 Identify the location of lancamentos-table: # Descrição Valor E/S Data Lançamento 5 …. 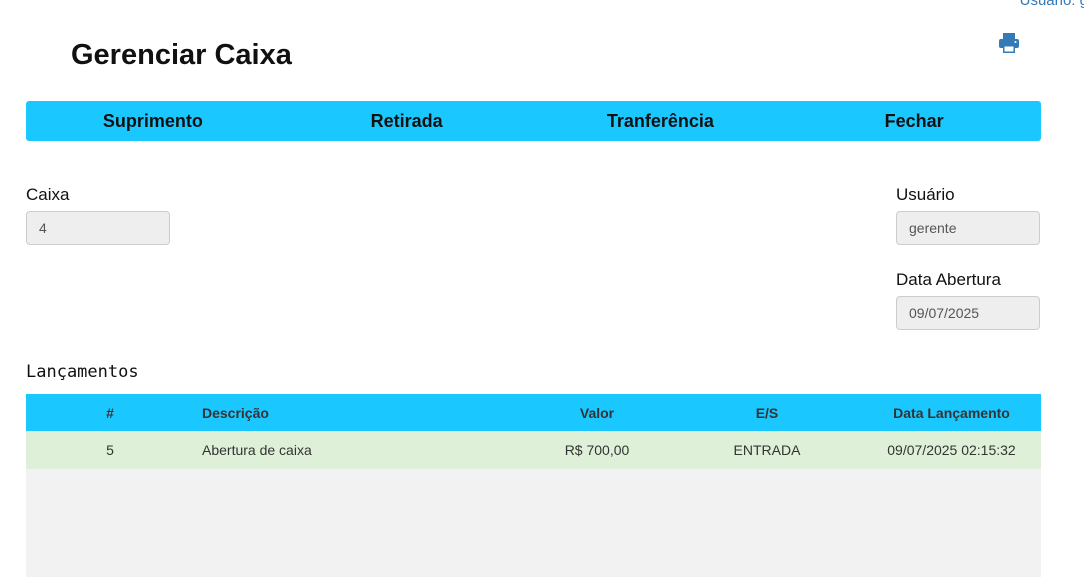
(533, 431).